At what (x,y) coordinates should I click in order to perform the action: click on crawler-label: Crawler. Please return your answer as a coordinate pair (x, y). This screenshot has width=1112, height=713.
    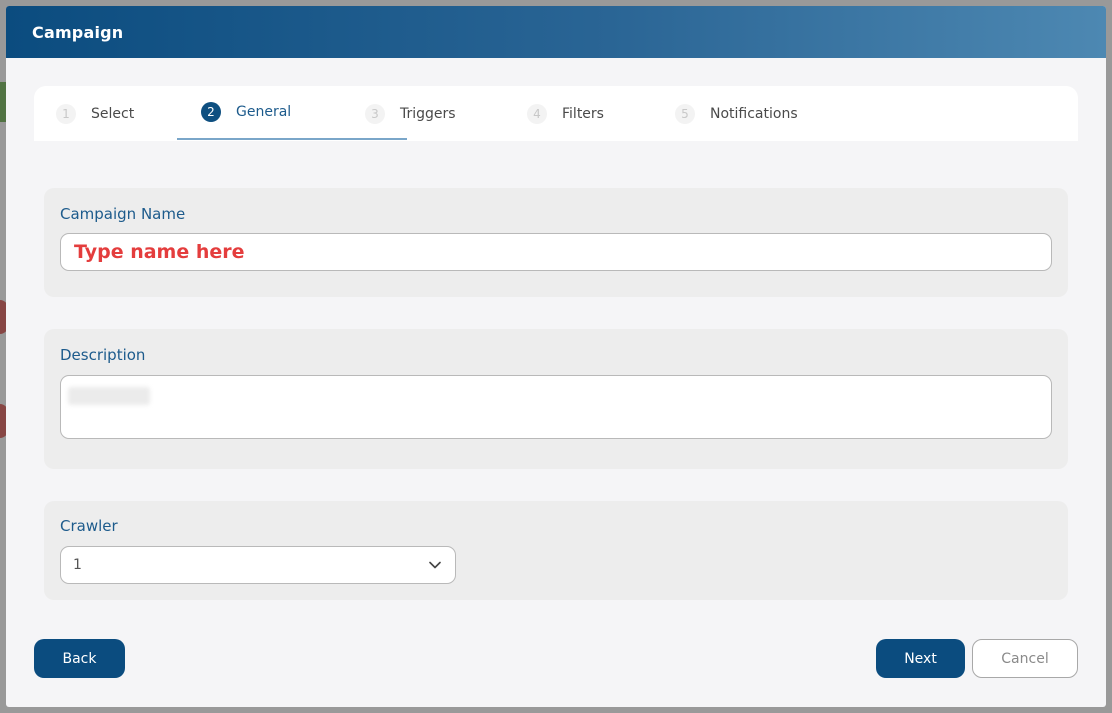
    Looking at the image, I should click on (89, 526).